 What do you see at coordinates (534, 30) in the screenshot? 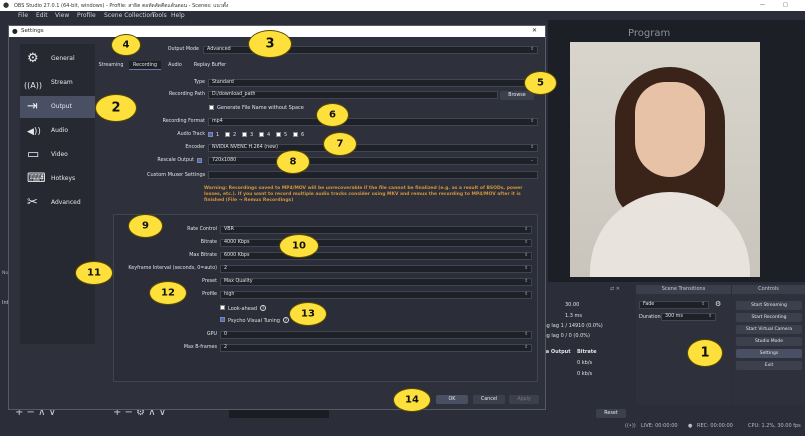
I see `close-icon: ✕` at bounding box center [534, 30].